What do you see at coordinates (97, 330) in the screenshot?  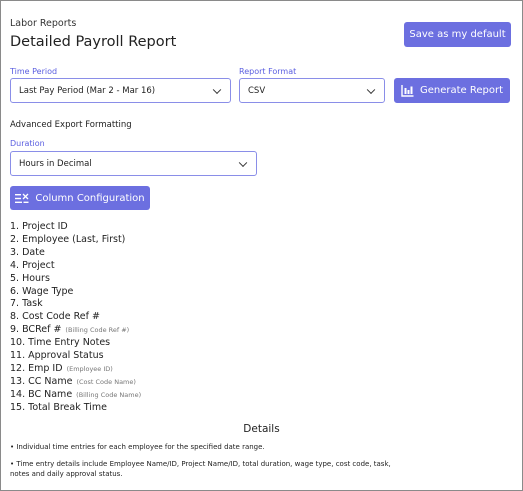 I see `list-item-note: (Billing Code Ref #)` at bounding box center [97, 330].